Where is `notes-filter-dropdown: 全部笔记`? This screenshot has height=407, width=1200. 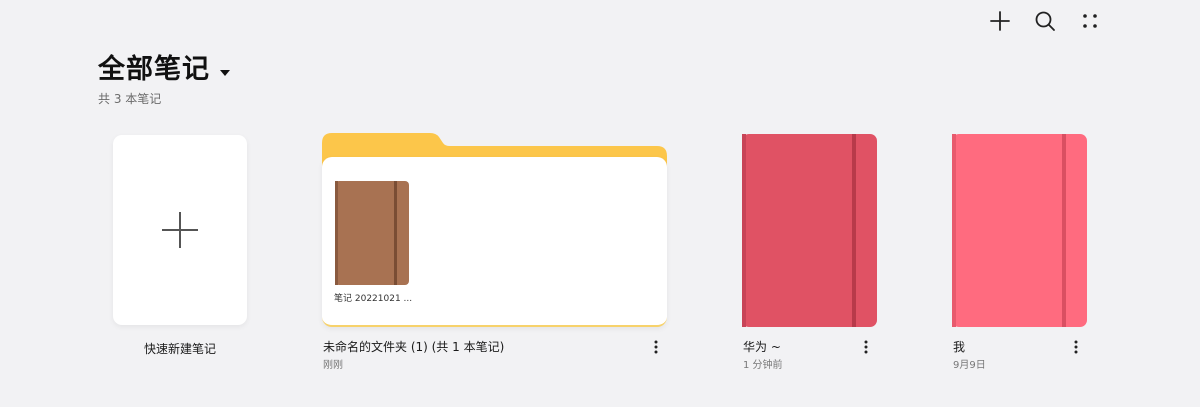
notes-filter-dropdown: 全部笔记 is located at coordinates (164, 70).